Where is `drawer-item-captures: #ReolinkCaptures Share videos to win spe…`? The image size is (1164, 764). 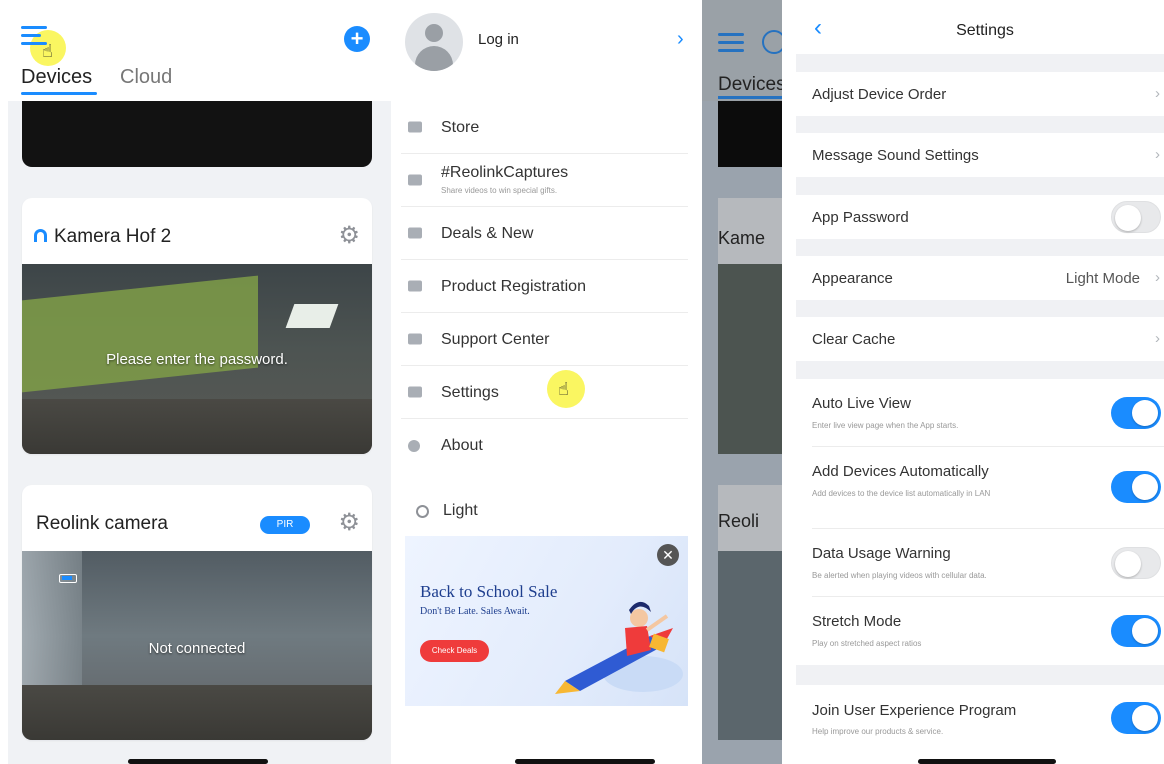
drawer-item-captures: #ReolinkCaptures Share videos to win spe… is located at coordinates (544, 180).